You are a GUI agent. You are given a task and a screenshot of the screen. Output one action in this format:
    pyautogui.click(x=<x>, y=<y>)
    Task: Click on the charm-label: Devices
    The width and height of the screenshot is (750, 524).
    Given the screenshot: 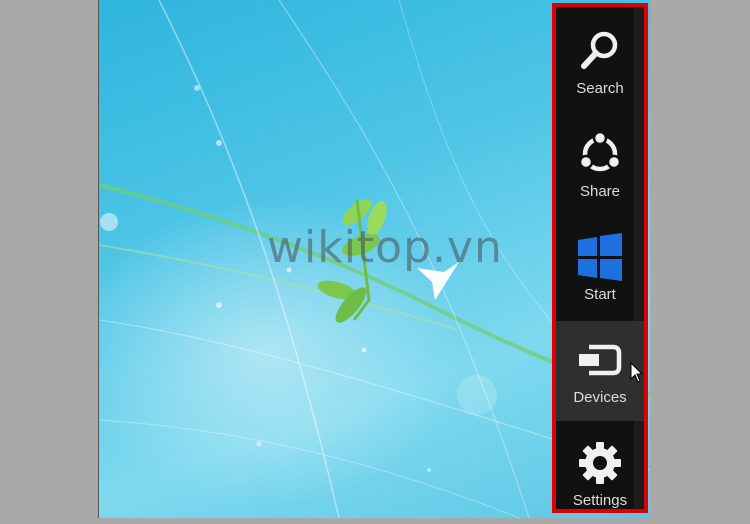 What is the action you would take?
    pyautogui.click(x=600, y=397)
    